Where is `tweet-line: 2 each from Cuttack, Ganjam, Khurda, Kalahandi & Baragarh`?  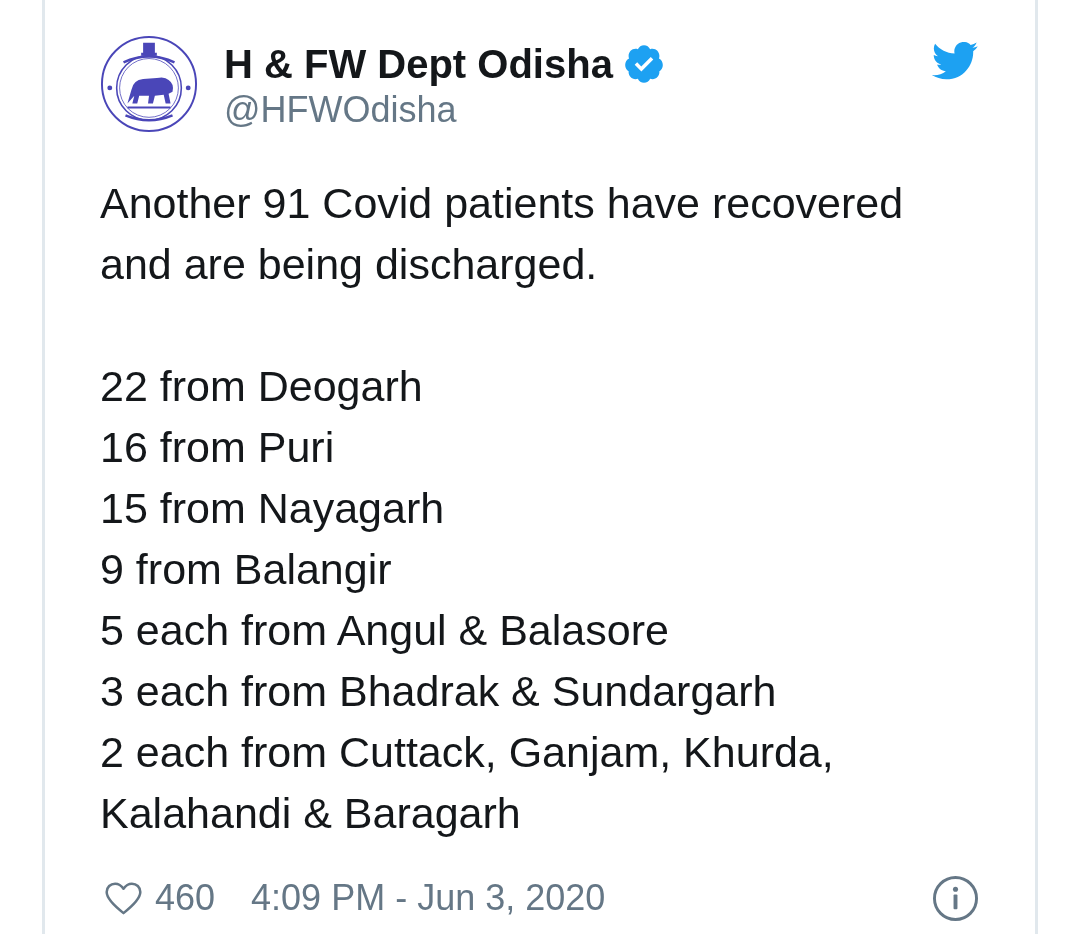
tweet-line: 2 each from Cuttack, Ganjam, Khurda, Kalahandi & Baragarh is located at coordinates (467, 783).